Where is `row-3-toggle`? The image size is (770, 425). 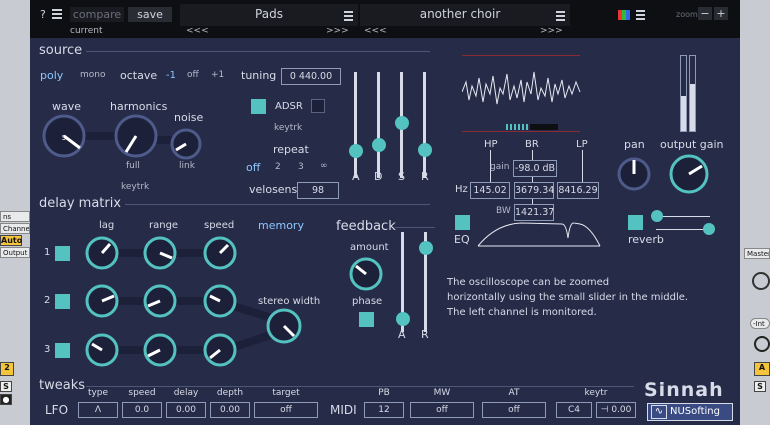 row-3-toggle is located at coordinates (62, 350).